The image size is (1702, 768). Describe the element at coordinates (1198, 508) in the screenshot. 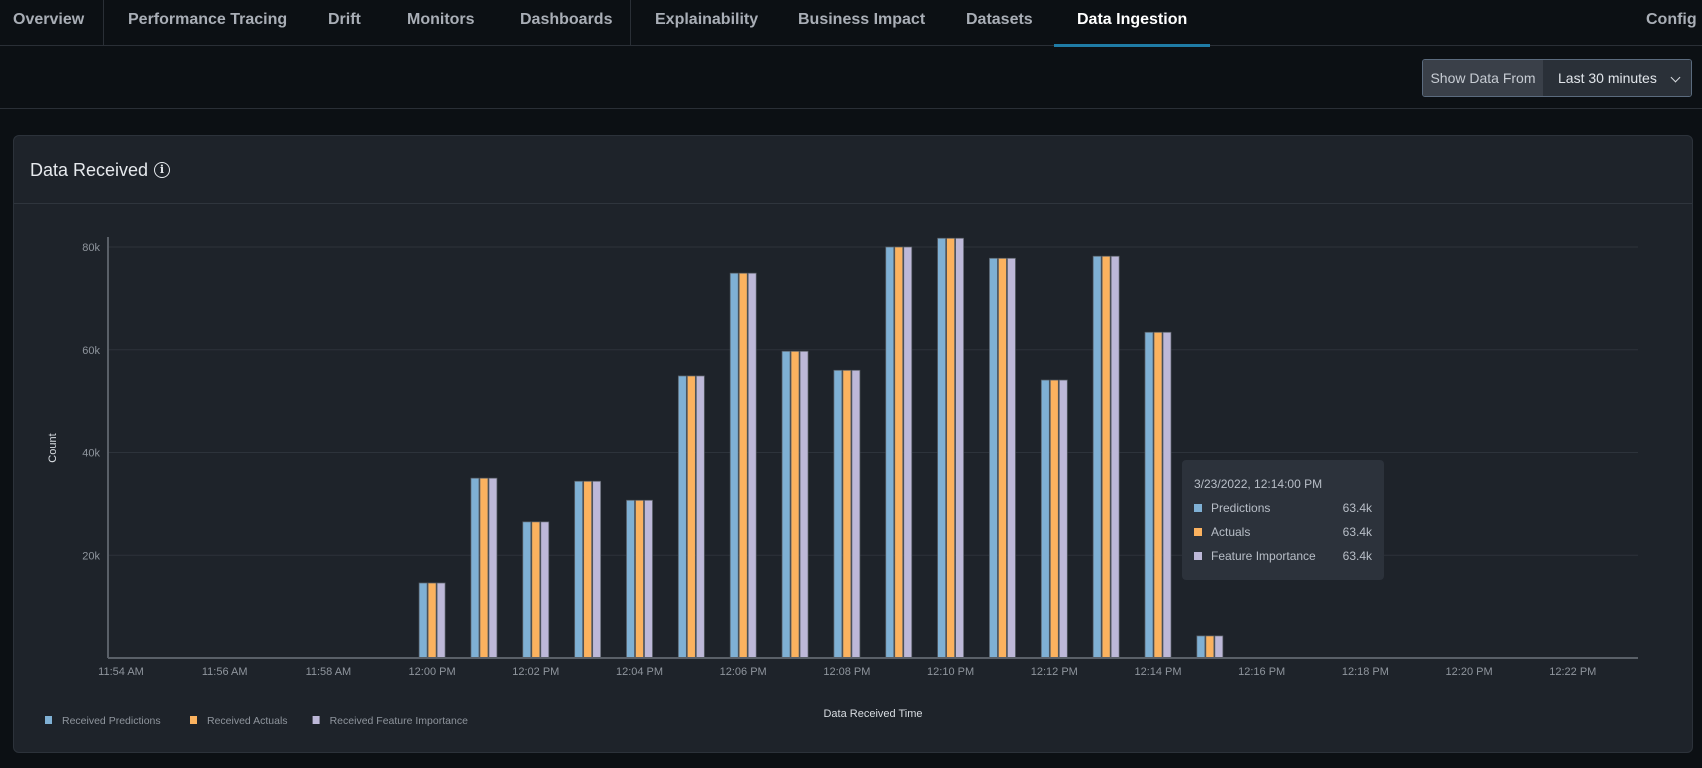

I see `predictions-swatch-icon` at that location.